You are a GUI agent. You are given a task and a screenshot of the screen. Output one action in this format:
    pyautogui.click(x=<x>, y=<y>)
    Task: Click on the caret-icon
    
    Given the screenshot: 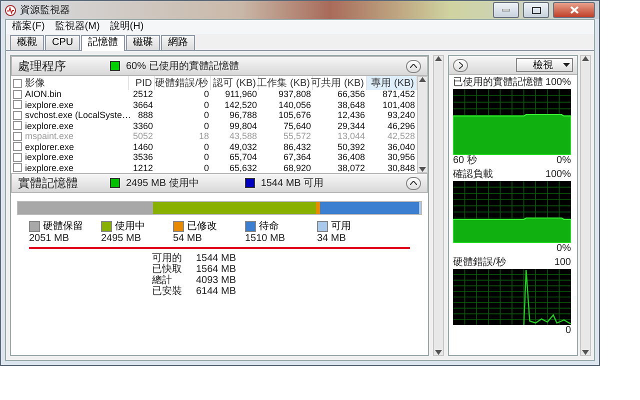 What is the action you would take?
    pyautogui.click(x=566, y=65)
    